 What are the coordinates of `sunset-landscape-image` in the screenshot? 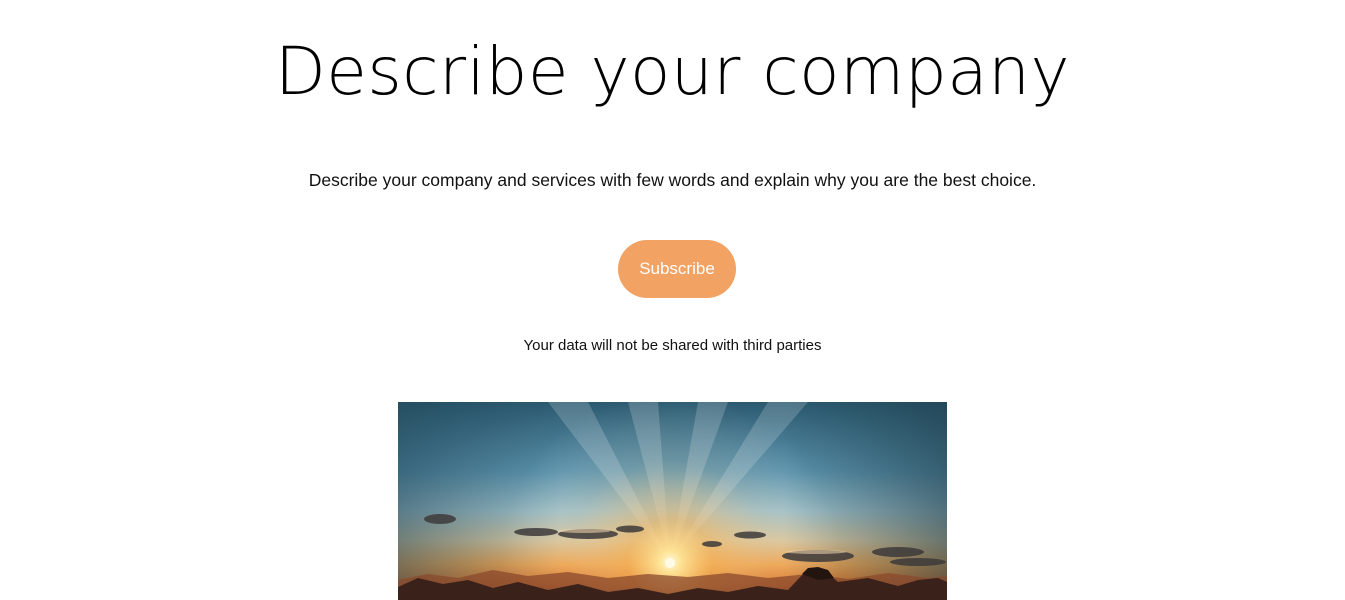 It's located at (672, 501).